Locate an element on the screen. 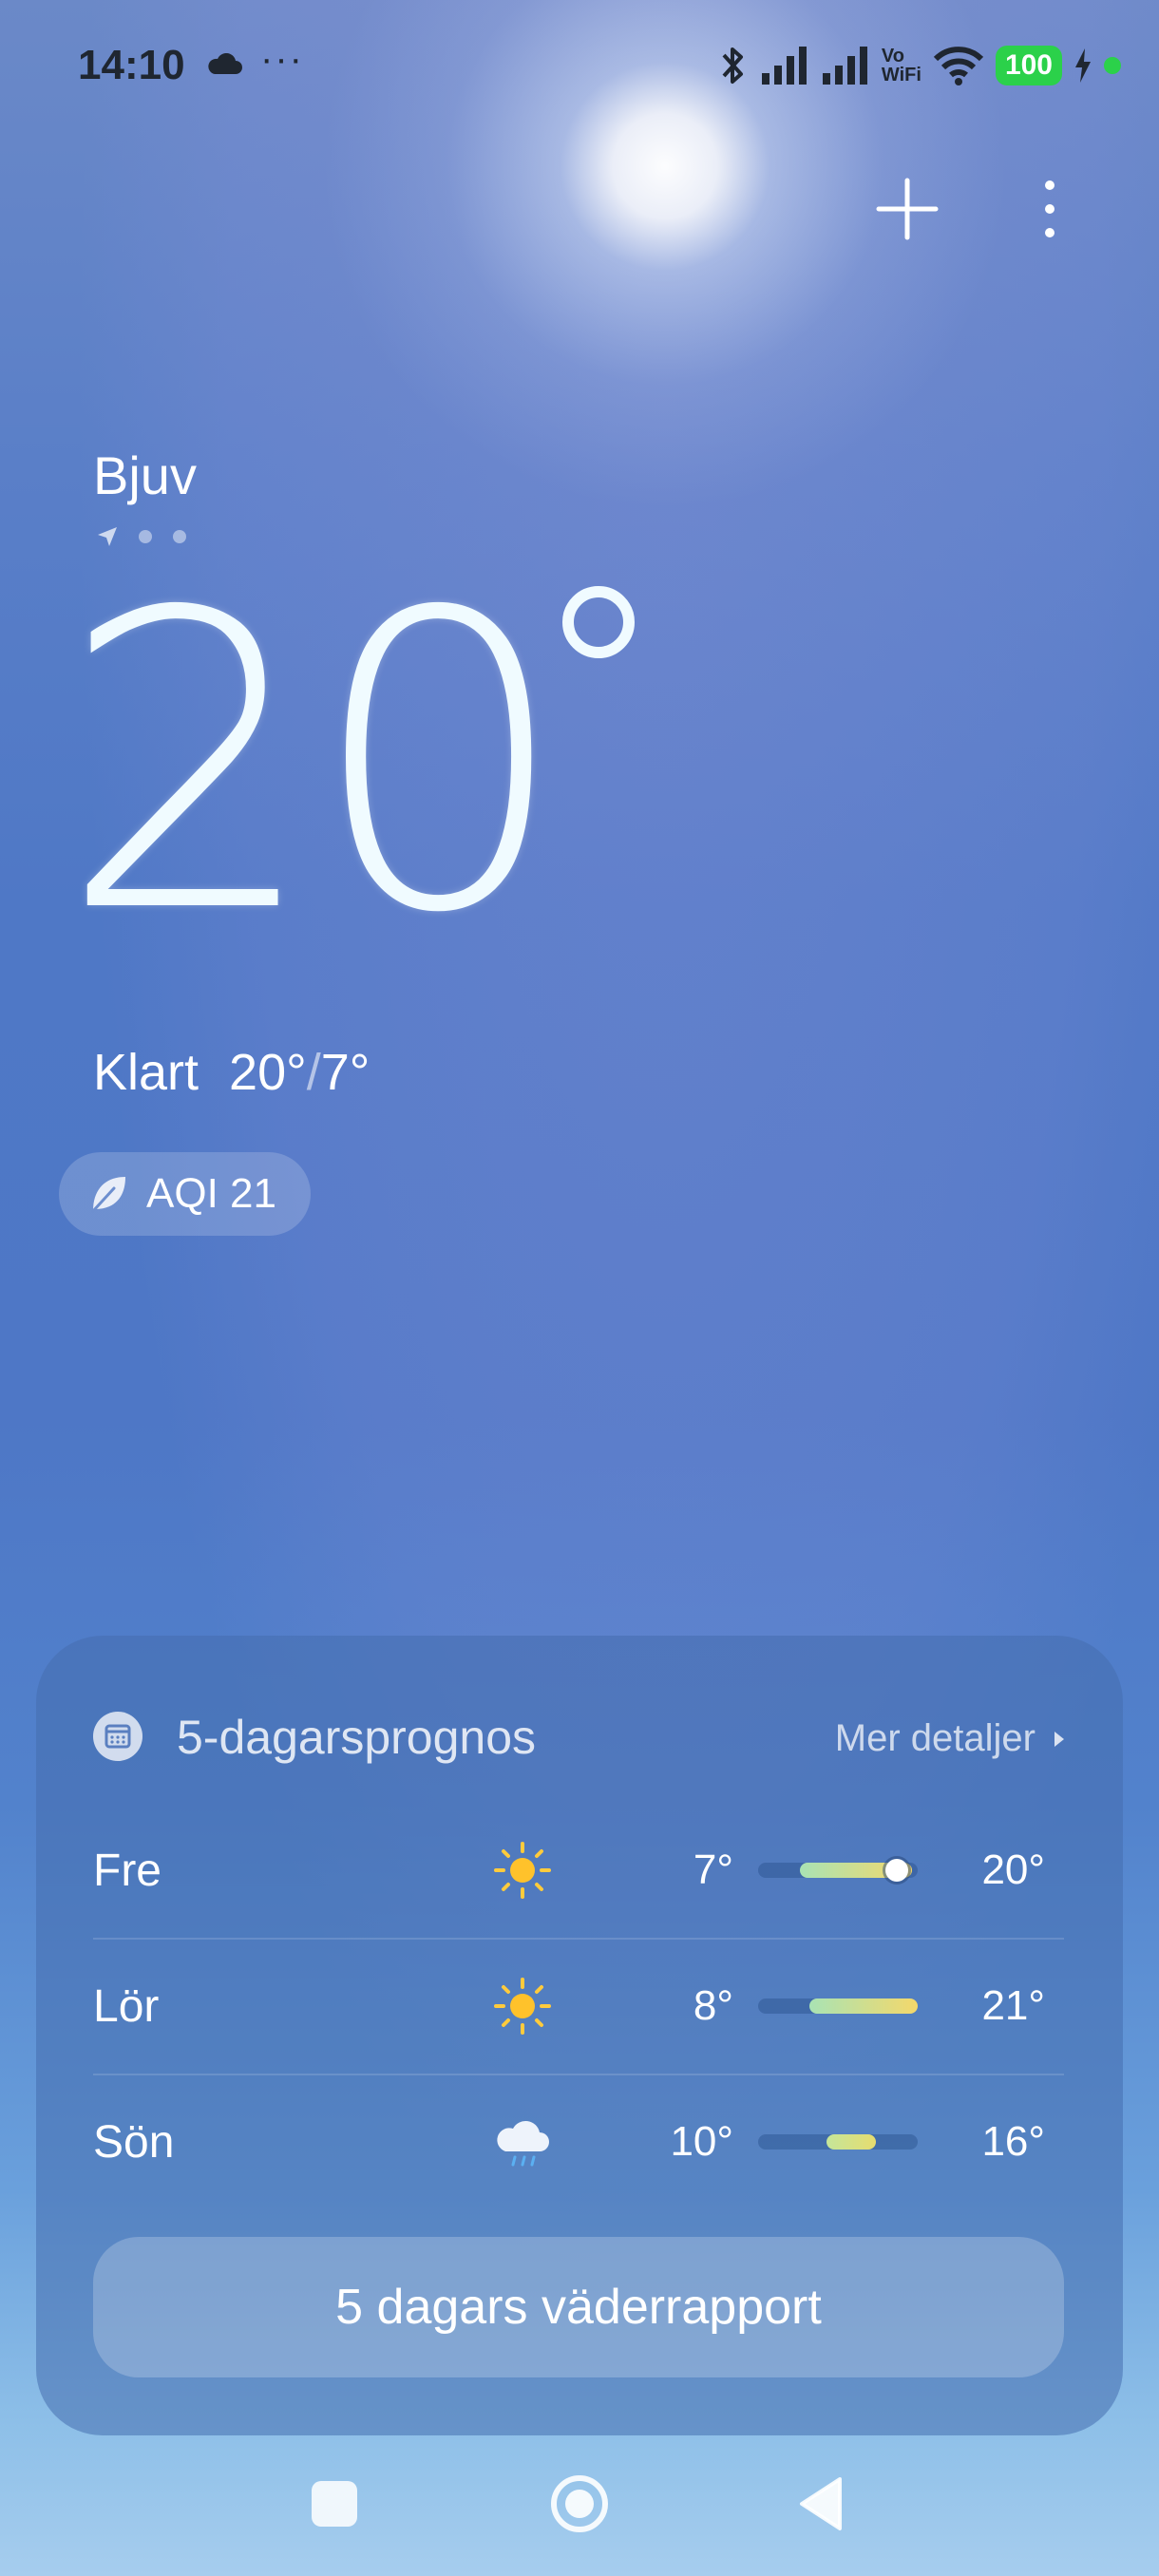 This screenshot has width=1159, height=2576. forecast-high: 16° is located at coordinates (1013, 2141).